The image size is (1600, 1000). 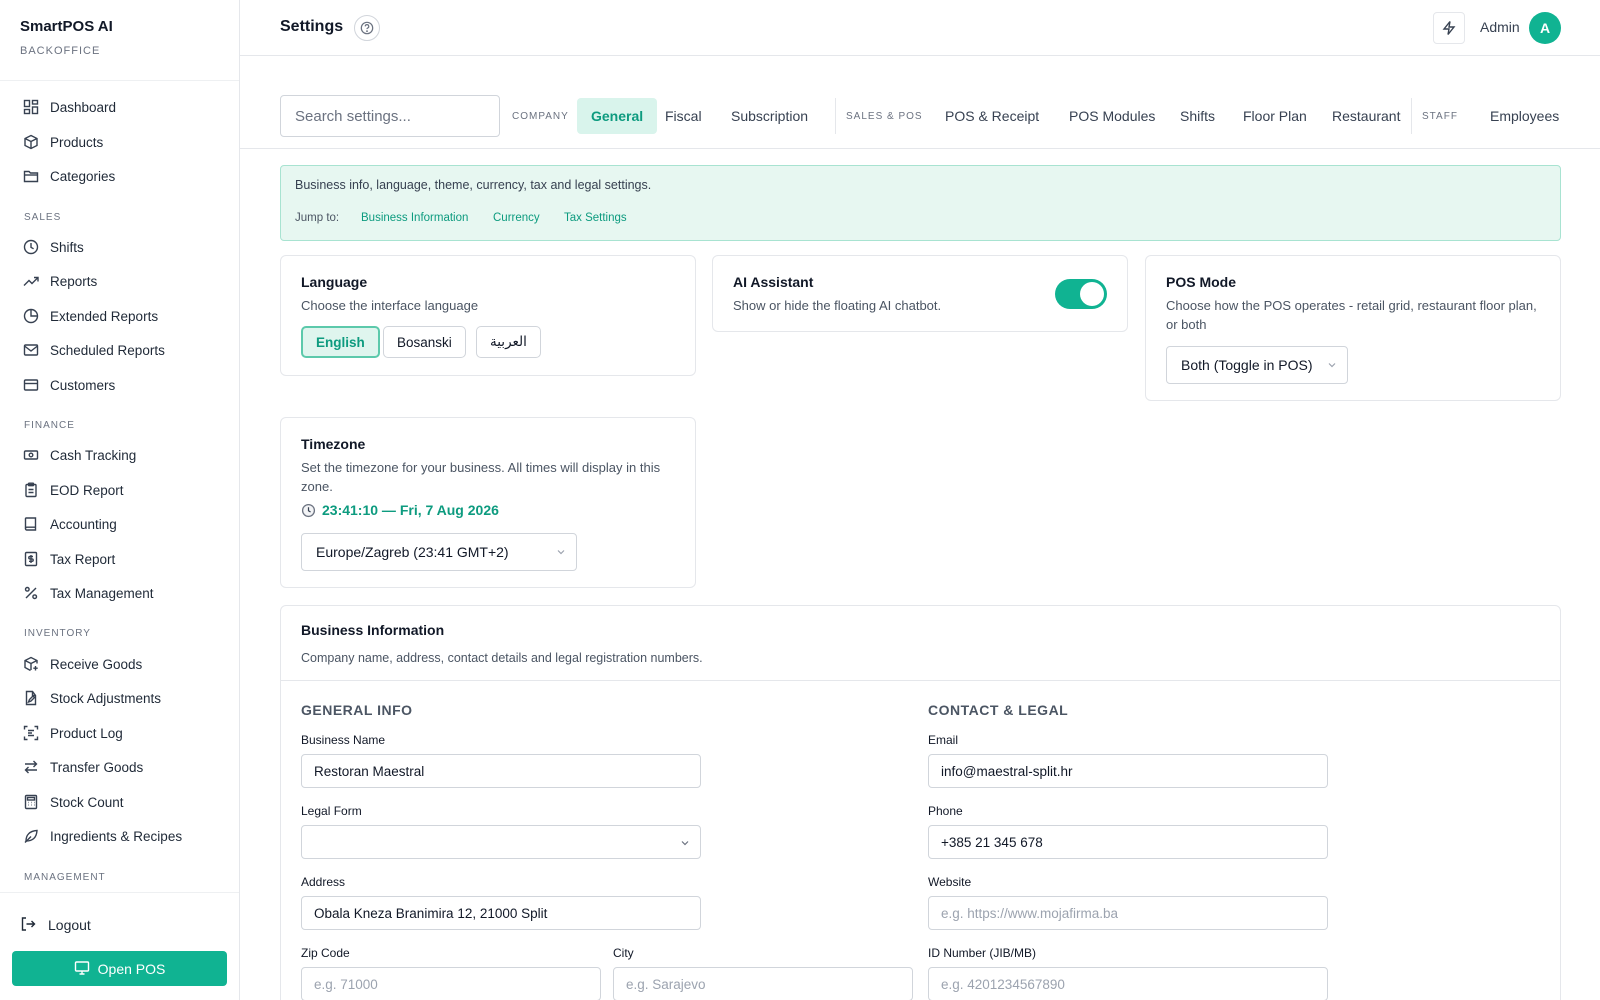 I want to click on sidebar-item-extended-reports: Extended Reports, so click(x=119, y=316).